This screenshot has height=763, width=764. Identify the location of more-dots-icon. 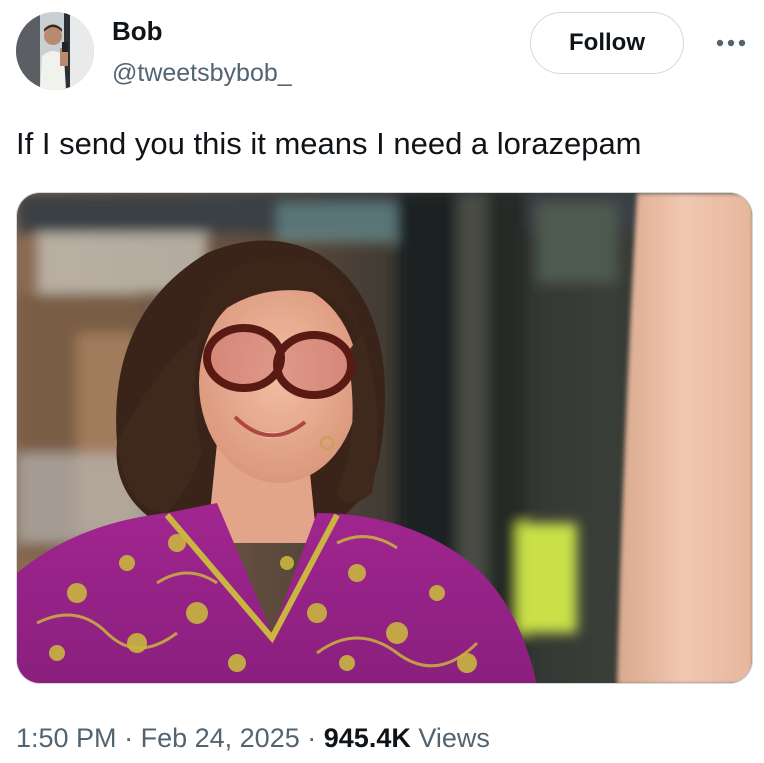
(731, 43).